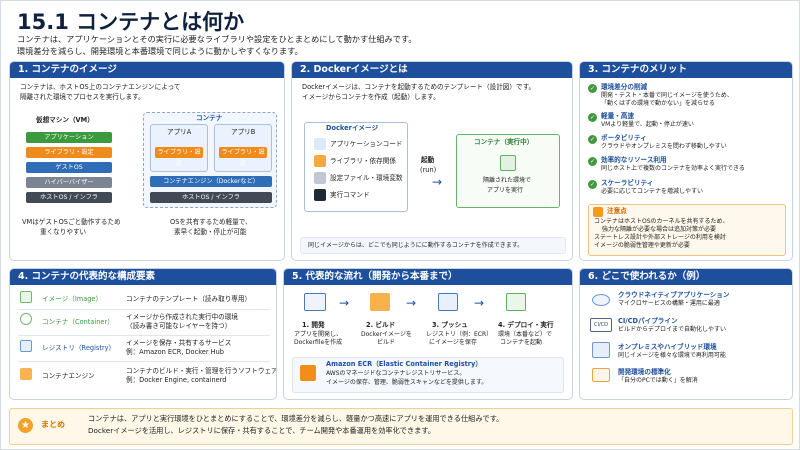 Image resolution: width=800 pixels, height=450 pixels. What do you see at coordinates (201, 371) in the screenshot?
I see `component-desc: コンテナのビルド・実行・管理を行うソフトウェア` at bounding box center [201, 371].